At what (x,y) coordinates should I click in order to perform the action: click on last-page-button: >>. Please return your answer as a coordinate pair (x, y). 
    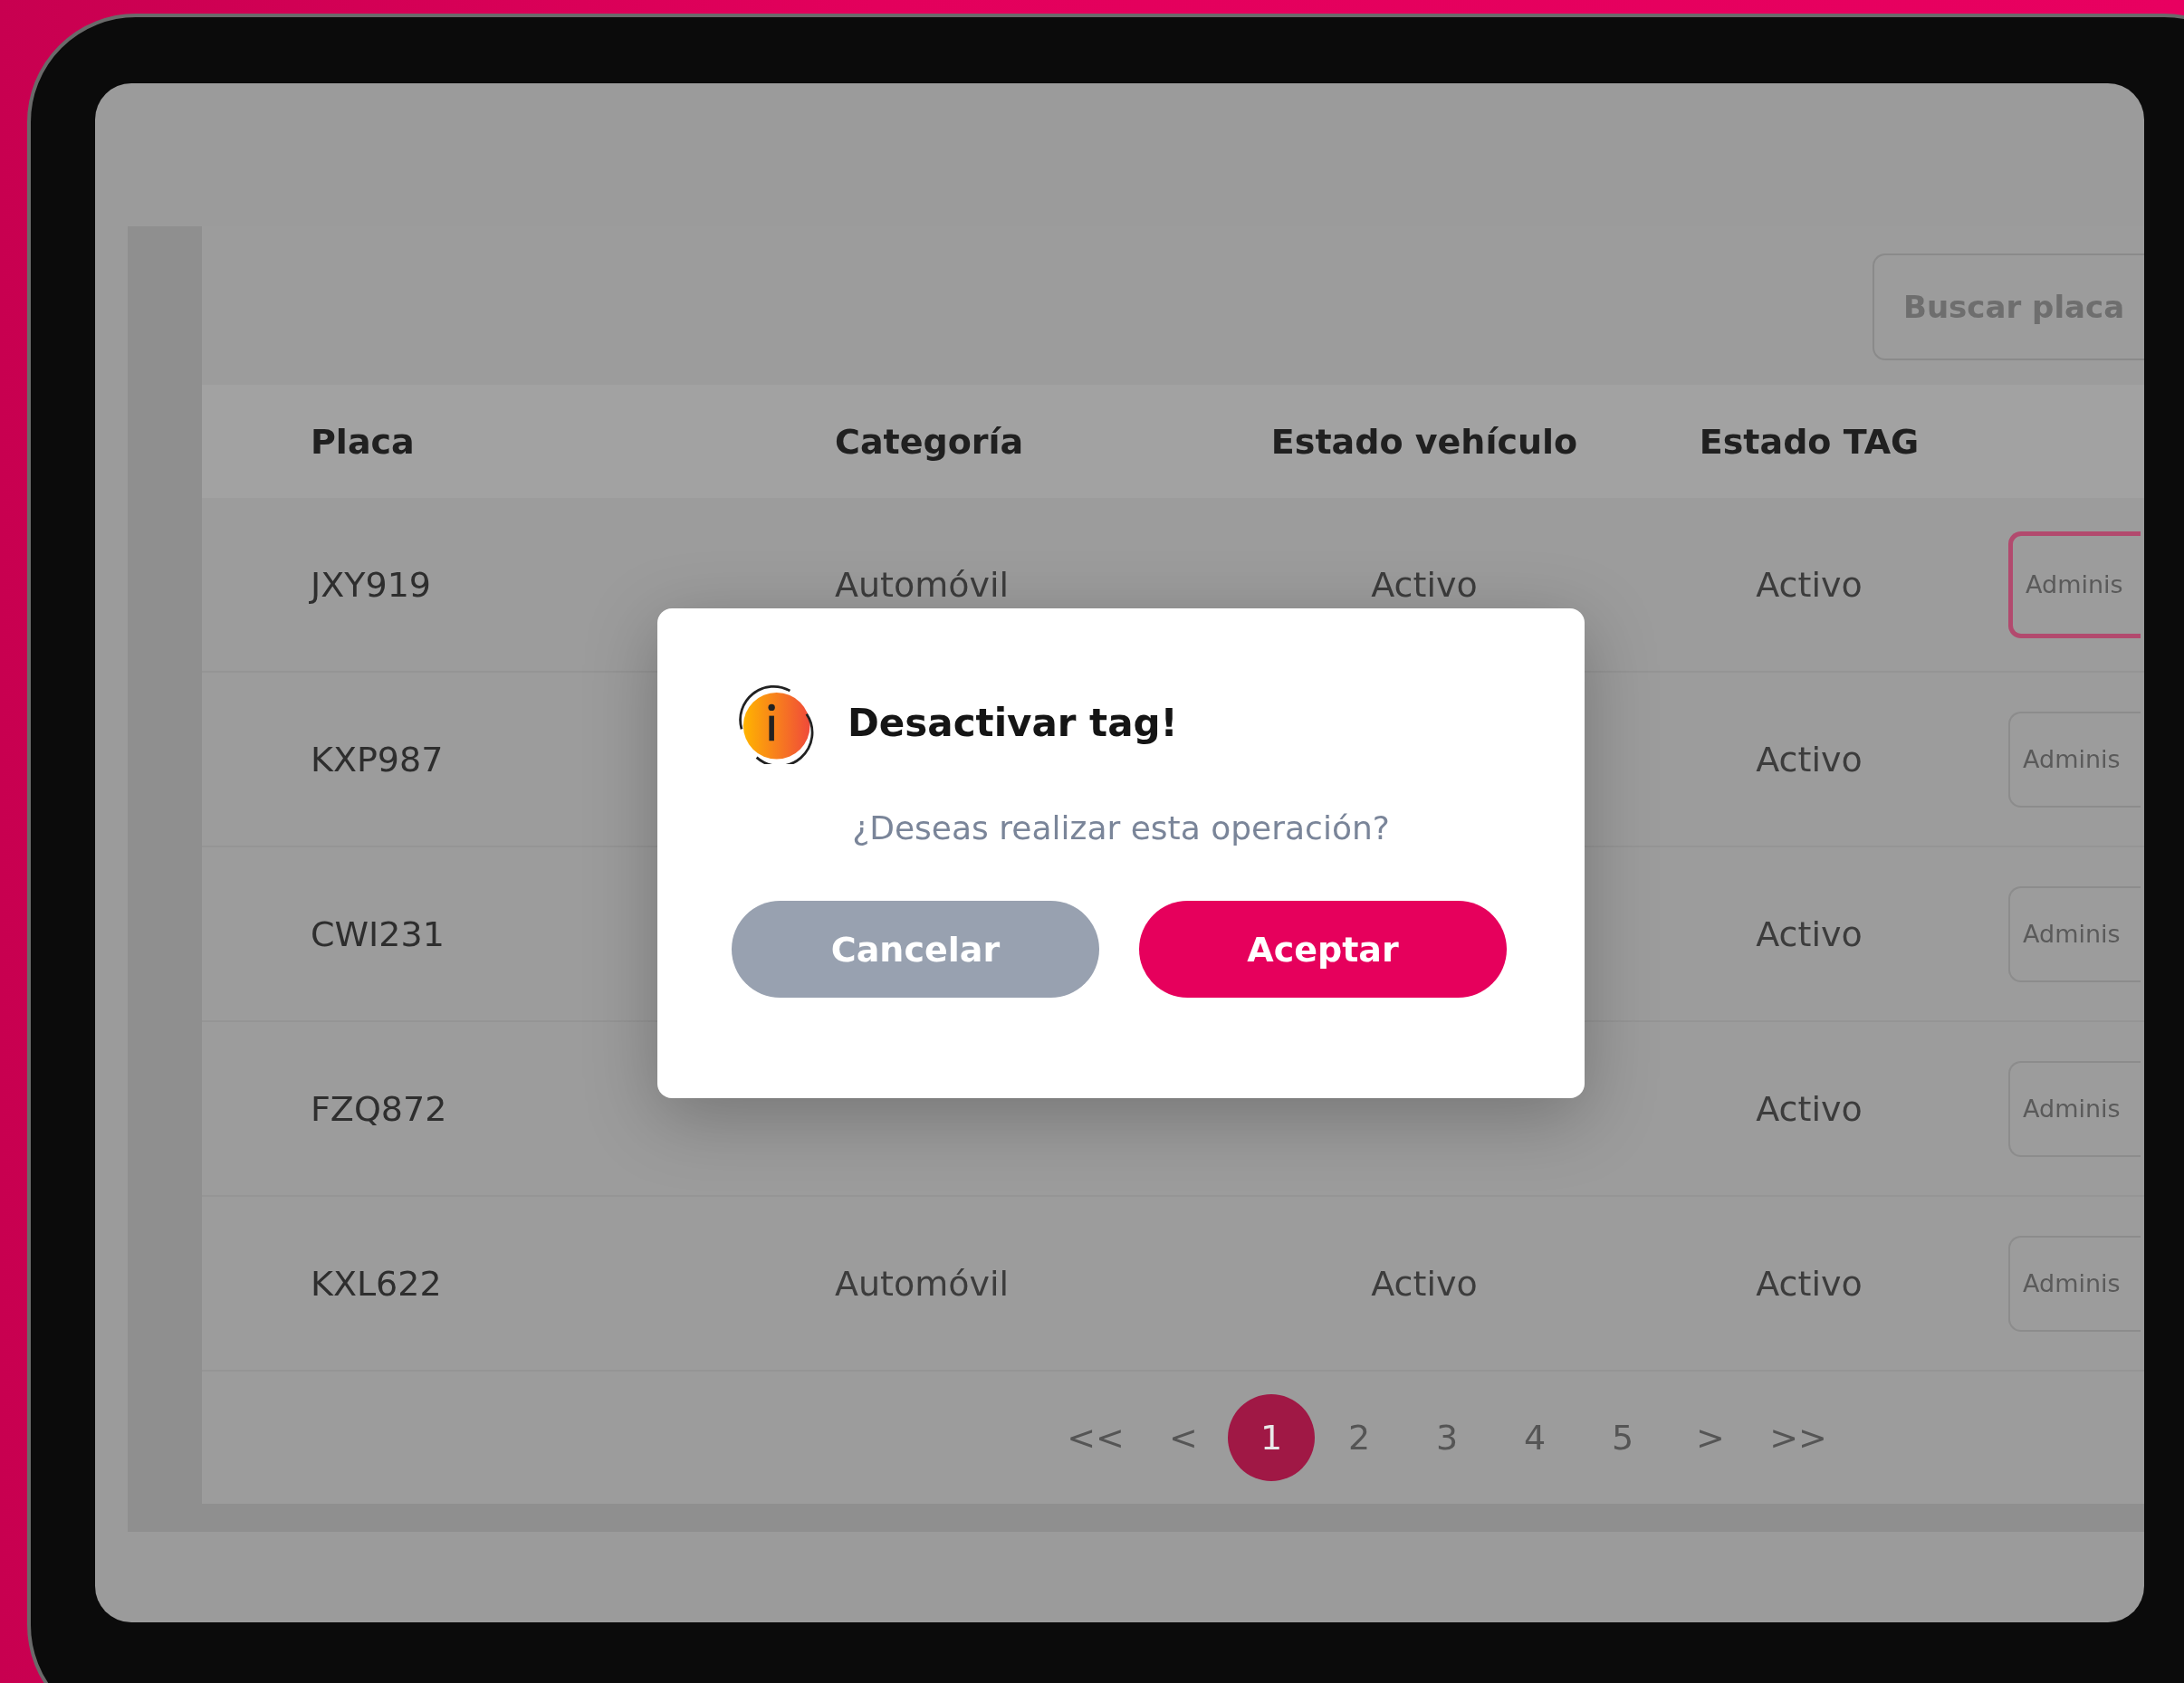
    Looking at the image, I should click on (1798, 1437).